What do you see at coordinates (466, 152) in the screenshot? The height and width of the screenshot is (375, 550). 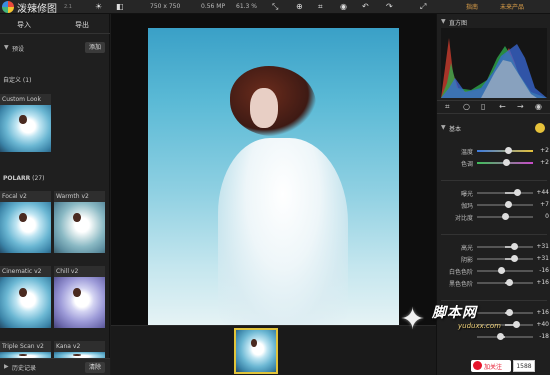 I see `slider-label: 温度` at bounding box center [466, 152].